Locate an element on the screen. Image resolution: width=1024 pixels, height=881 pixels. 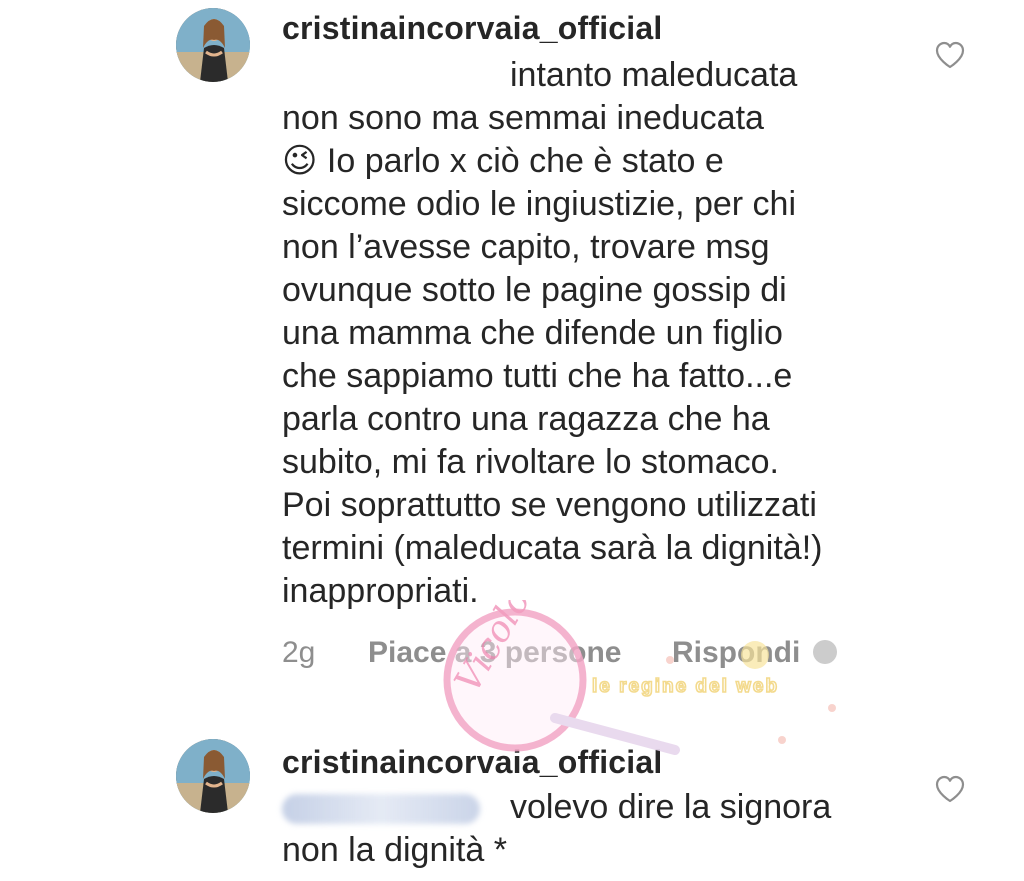
comment-text-first-line: volevo dire la signora is located at coordinates (671, 807).